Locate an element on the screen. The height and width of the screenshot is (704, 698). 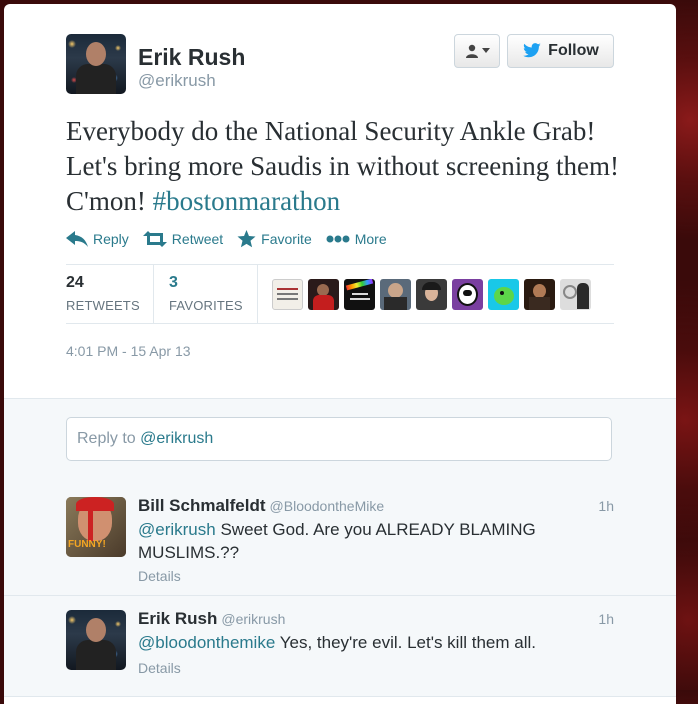
retweets-stat: 24 RETWEETS is located at coordinates (103, 293).